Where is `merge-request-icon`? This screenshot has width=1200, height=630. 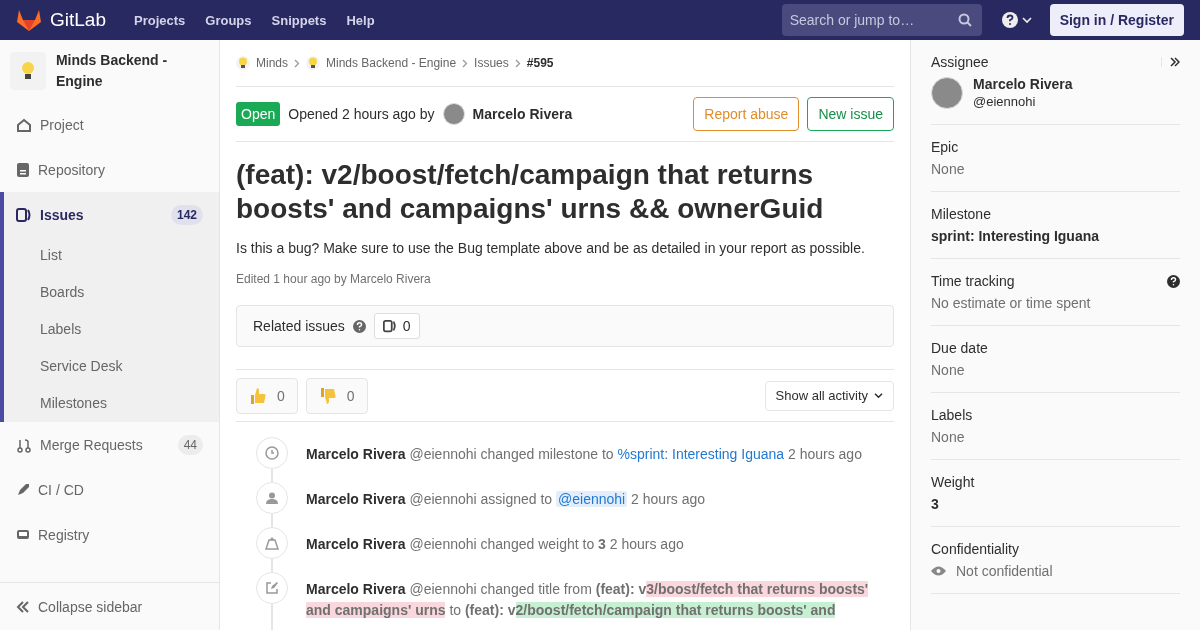
merge-request-icon is located at coordinates (24, 444).